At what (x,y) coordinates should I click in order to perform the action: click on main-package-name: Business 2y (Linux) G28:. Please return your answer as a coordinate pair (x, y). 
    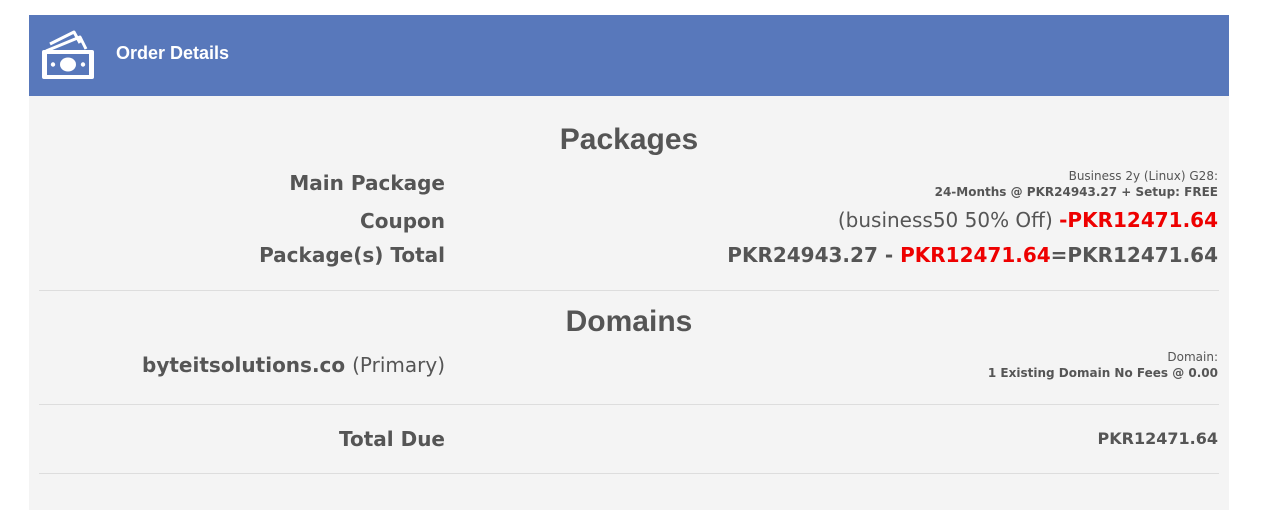
    Looking at the image, I should click on (1143, 176).